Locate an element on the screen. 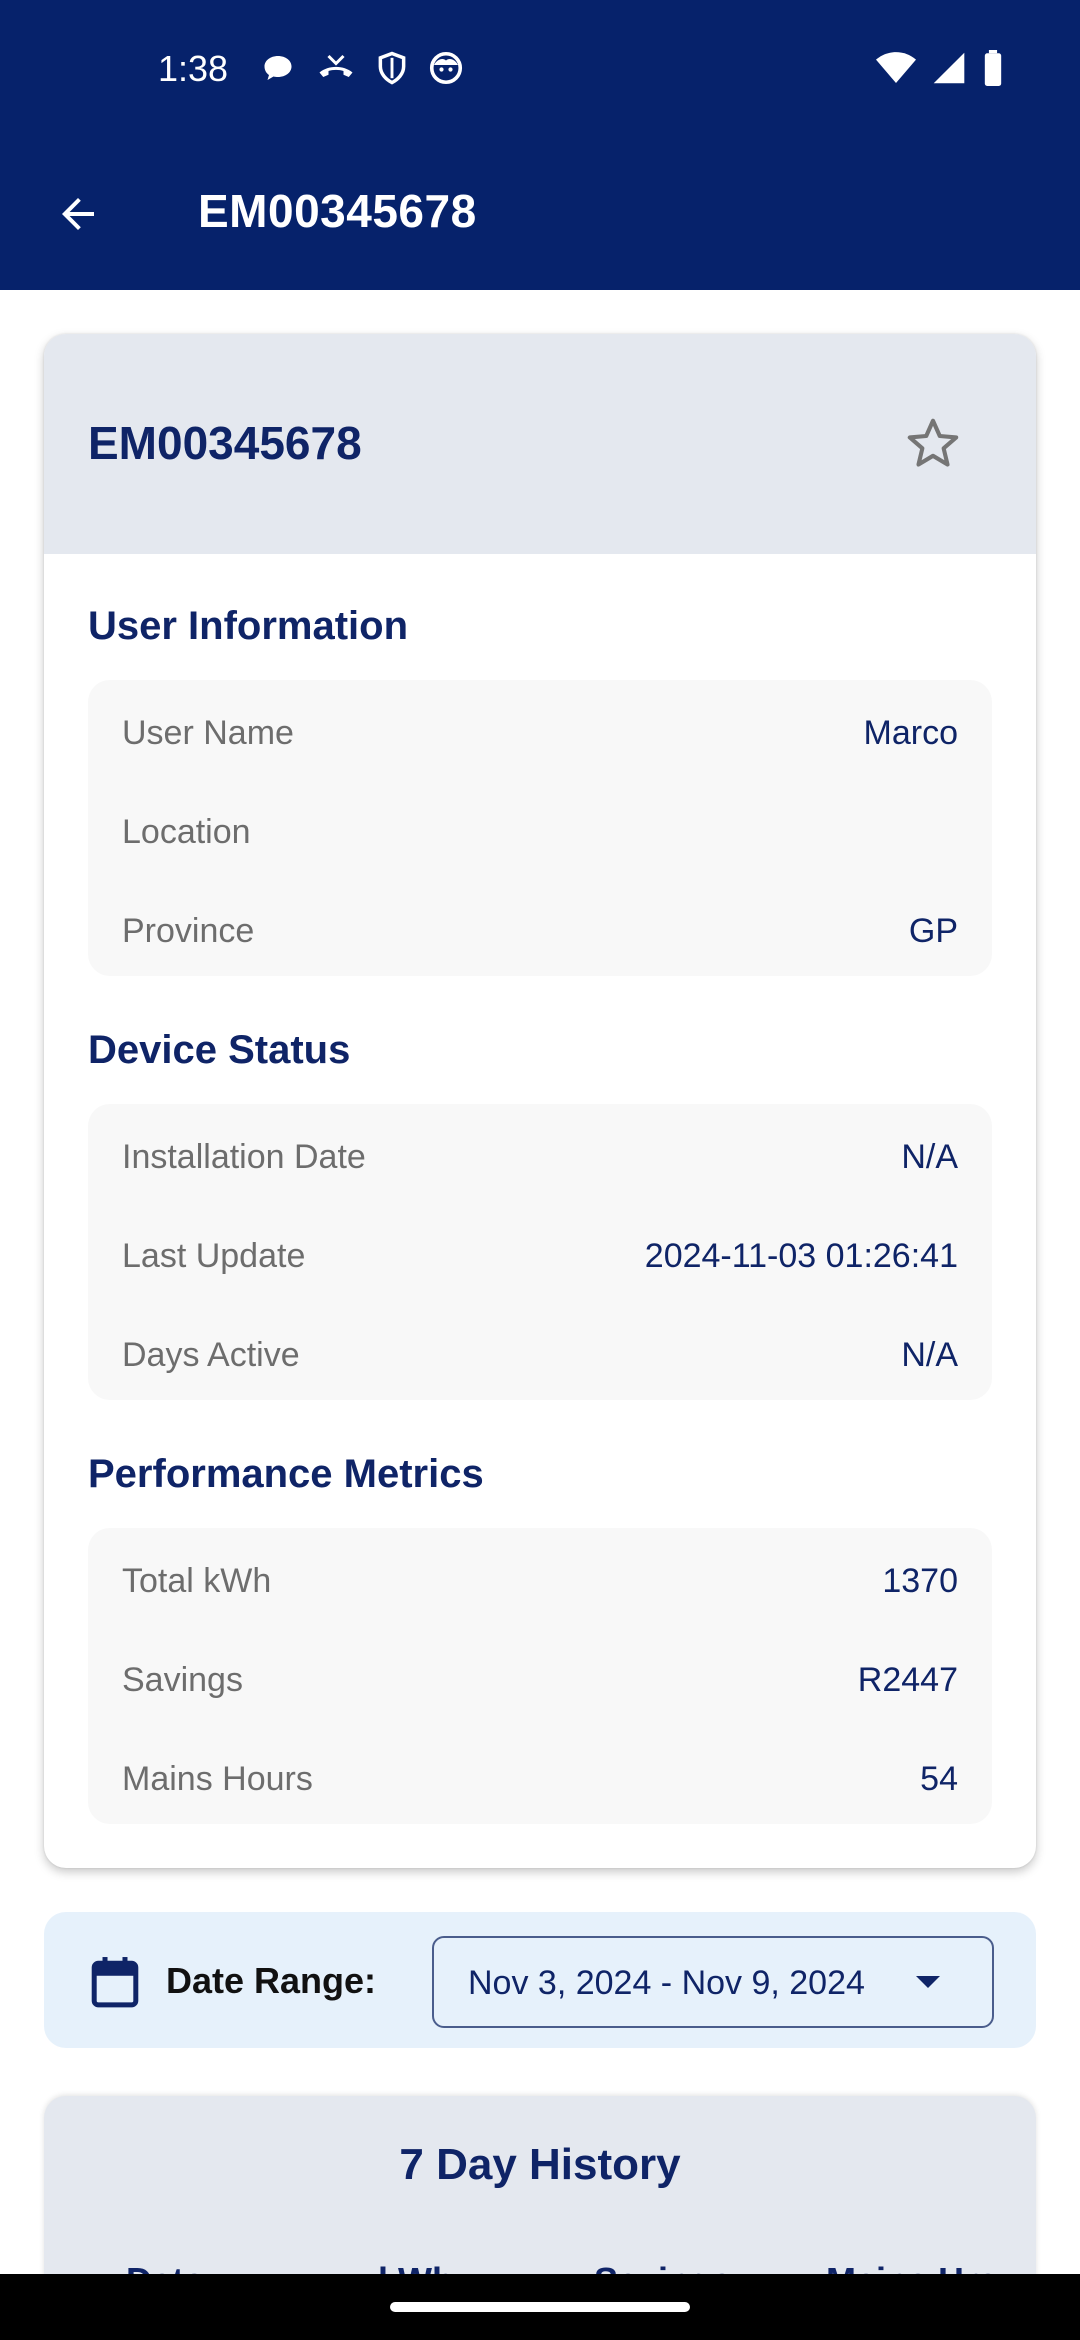  info-value: 2024-11-03 01:26:41 is located at coordinates (801, 1256).